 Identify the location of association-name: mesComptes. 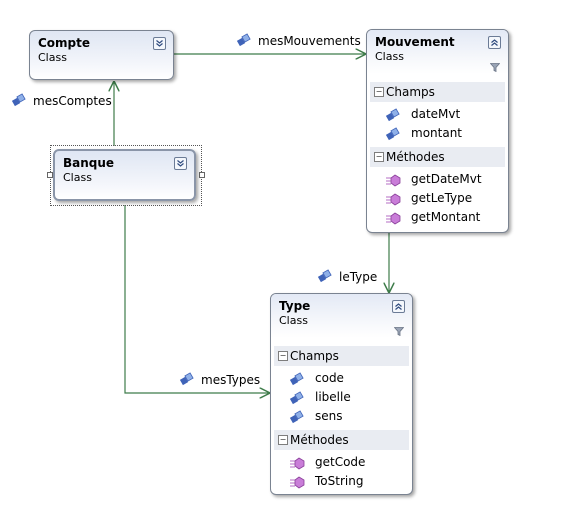
(72, 101).